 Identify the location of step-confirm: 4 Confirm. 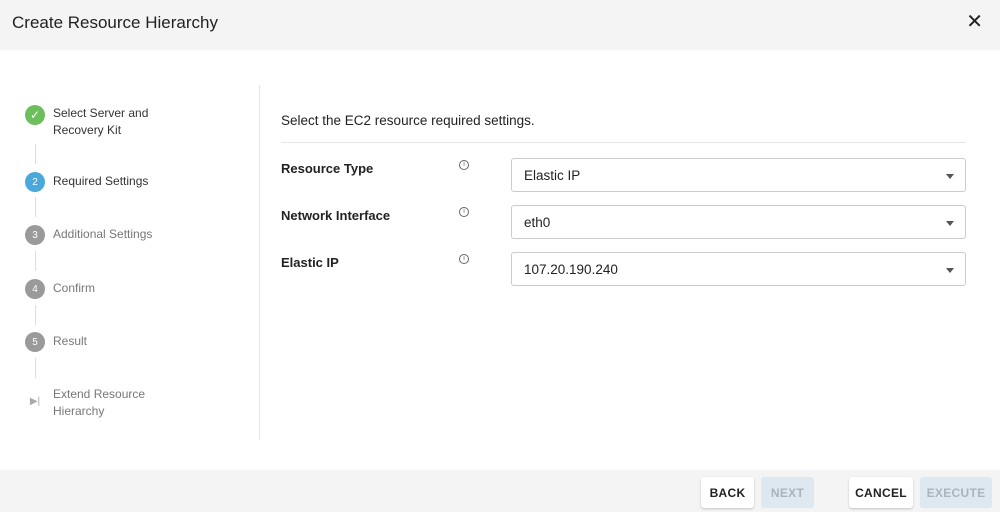
(60, 289).